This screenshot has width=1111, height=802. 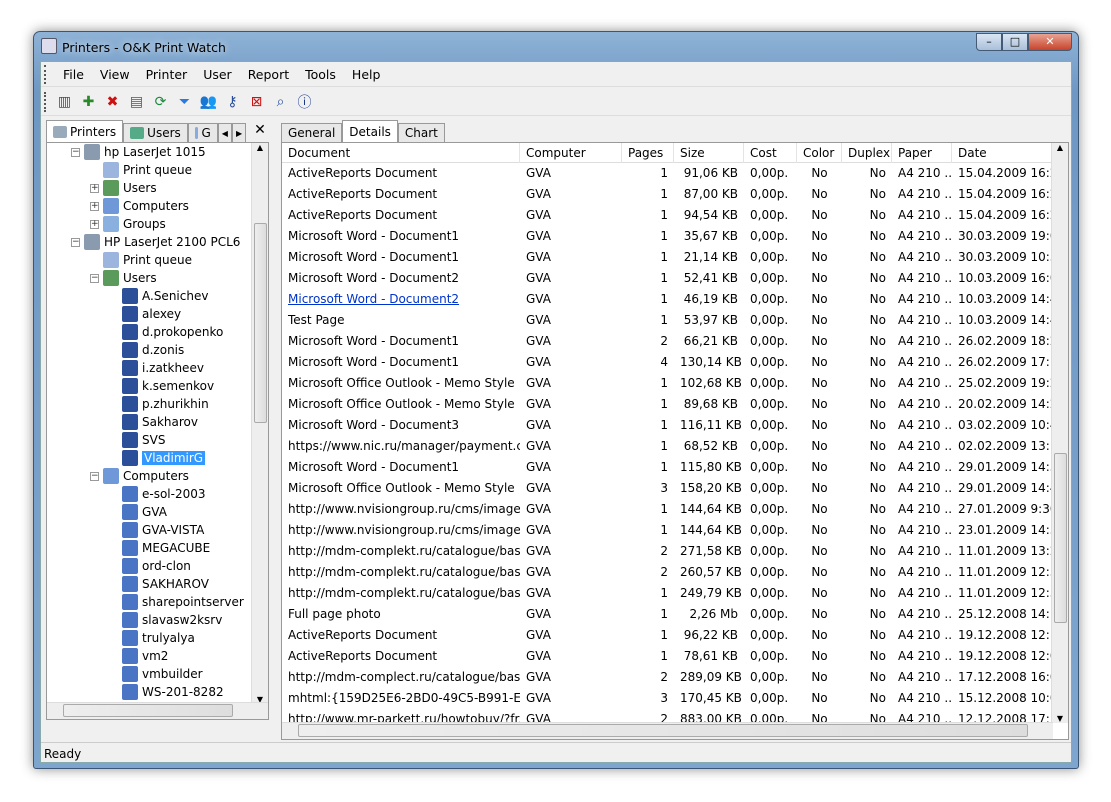 What do you see at coordinates (159, 404) in the screenshot?
I see `tree-item: p.zhurikhin` at bounding box center [159, 404].